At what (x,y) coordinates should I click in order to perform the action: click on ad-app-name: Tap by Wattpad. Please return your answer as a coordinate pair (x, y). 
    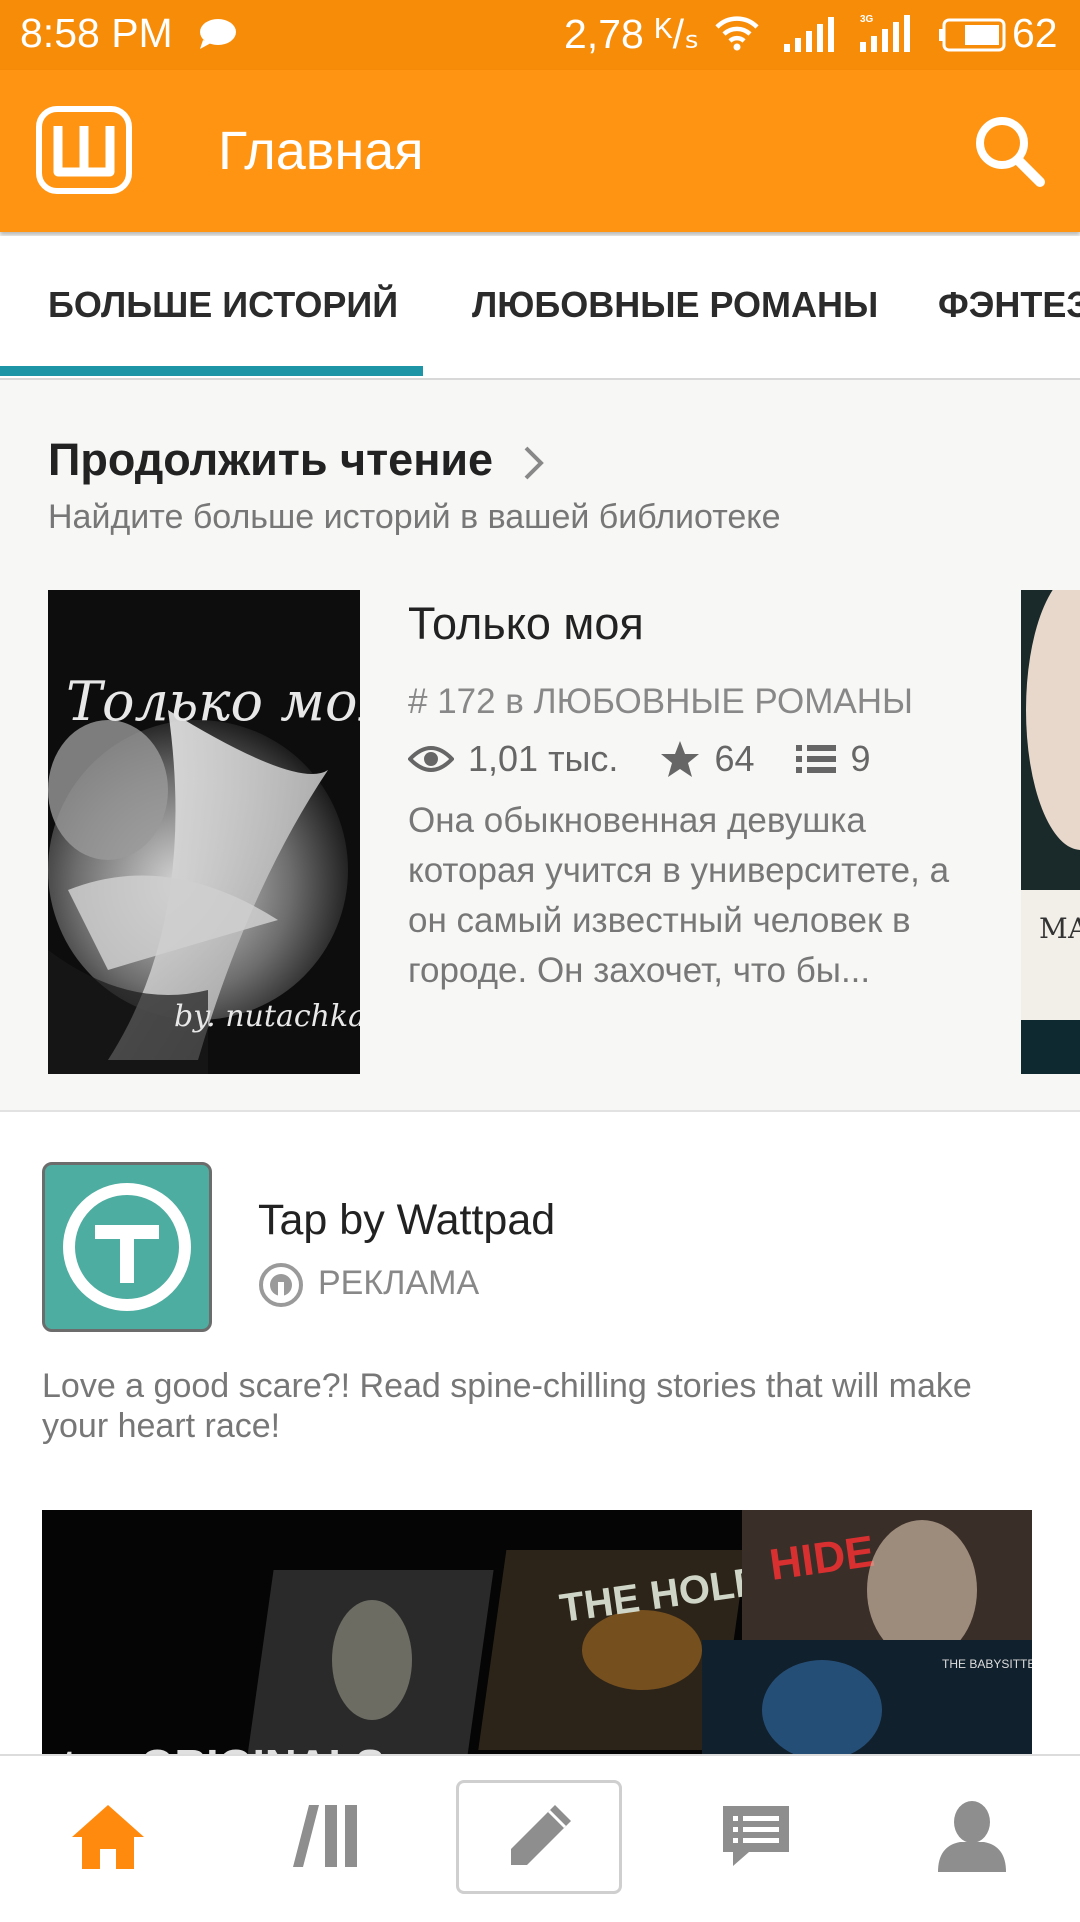
    Looking at the image, I should click on (406, 1220).